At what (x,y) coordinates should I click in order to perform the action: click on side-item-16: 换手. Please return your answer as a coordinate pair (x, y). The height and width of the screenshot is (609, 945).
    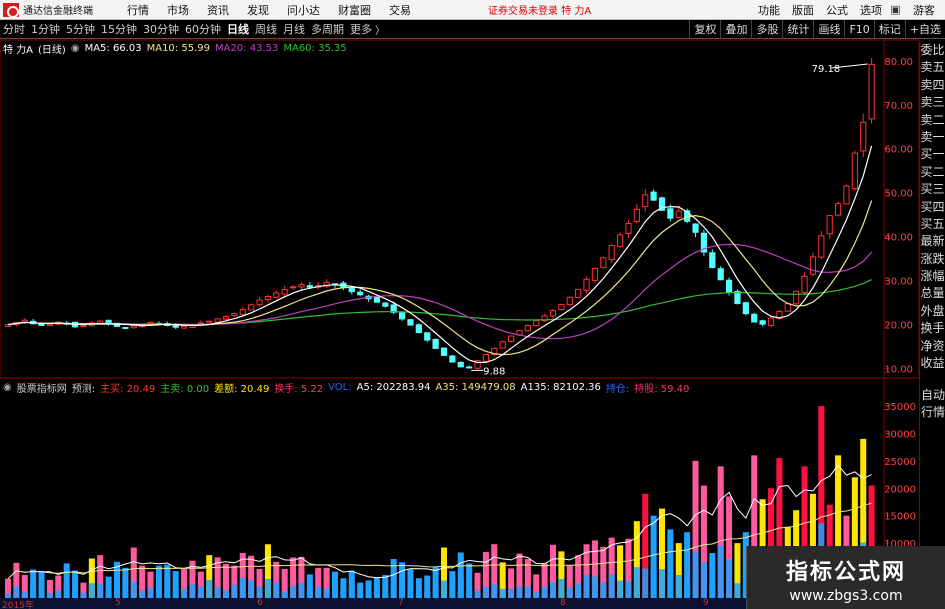
    Looking at the image, I should click on (932, 328).